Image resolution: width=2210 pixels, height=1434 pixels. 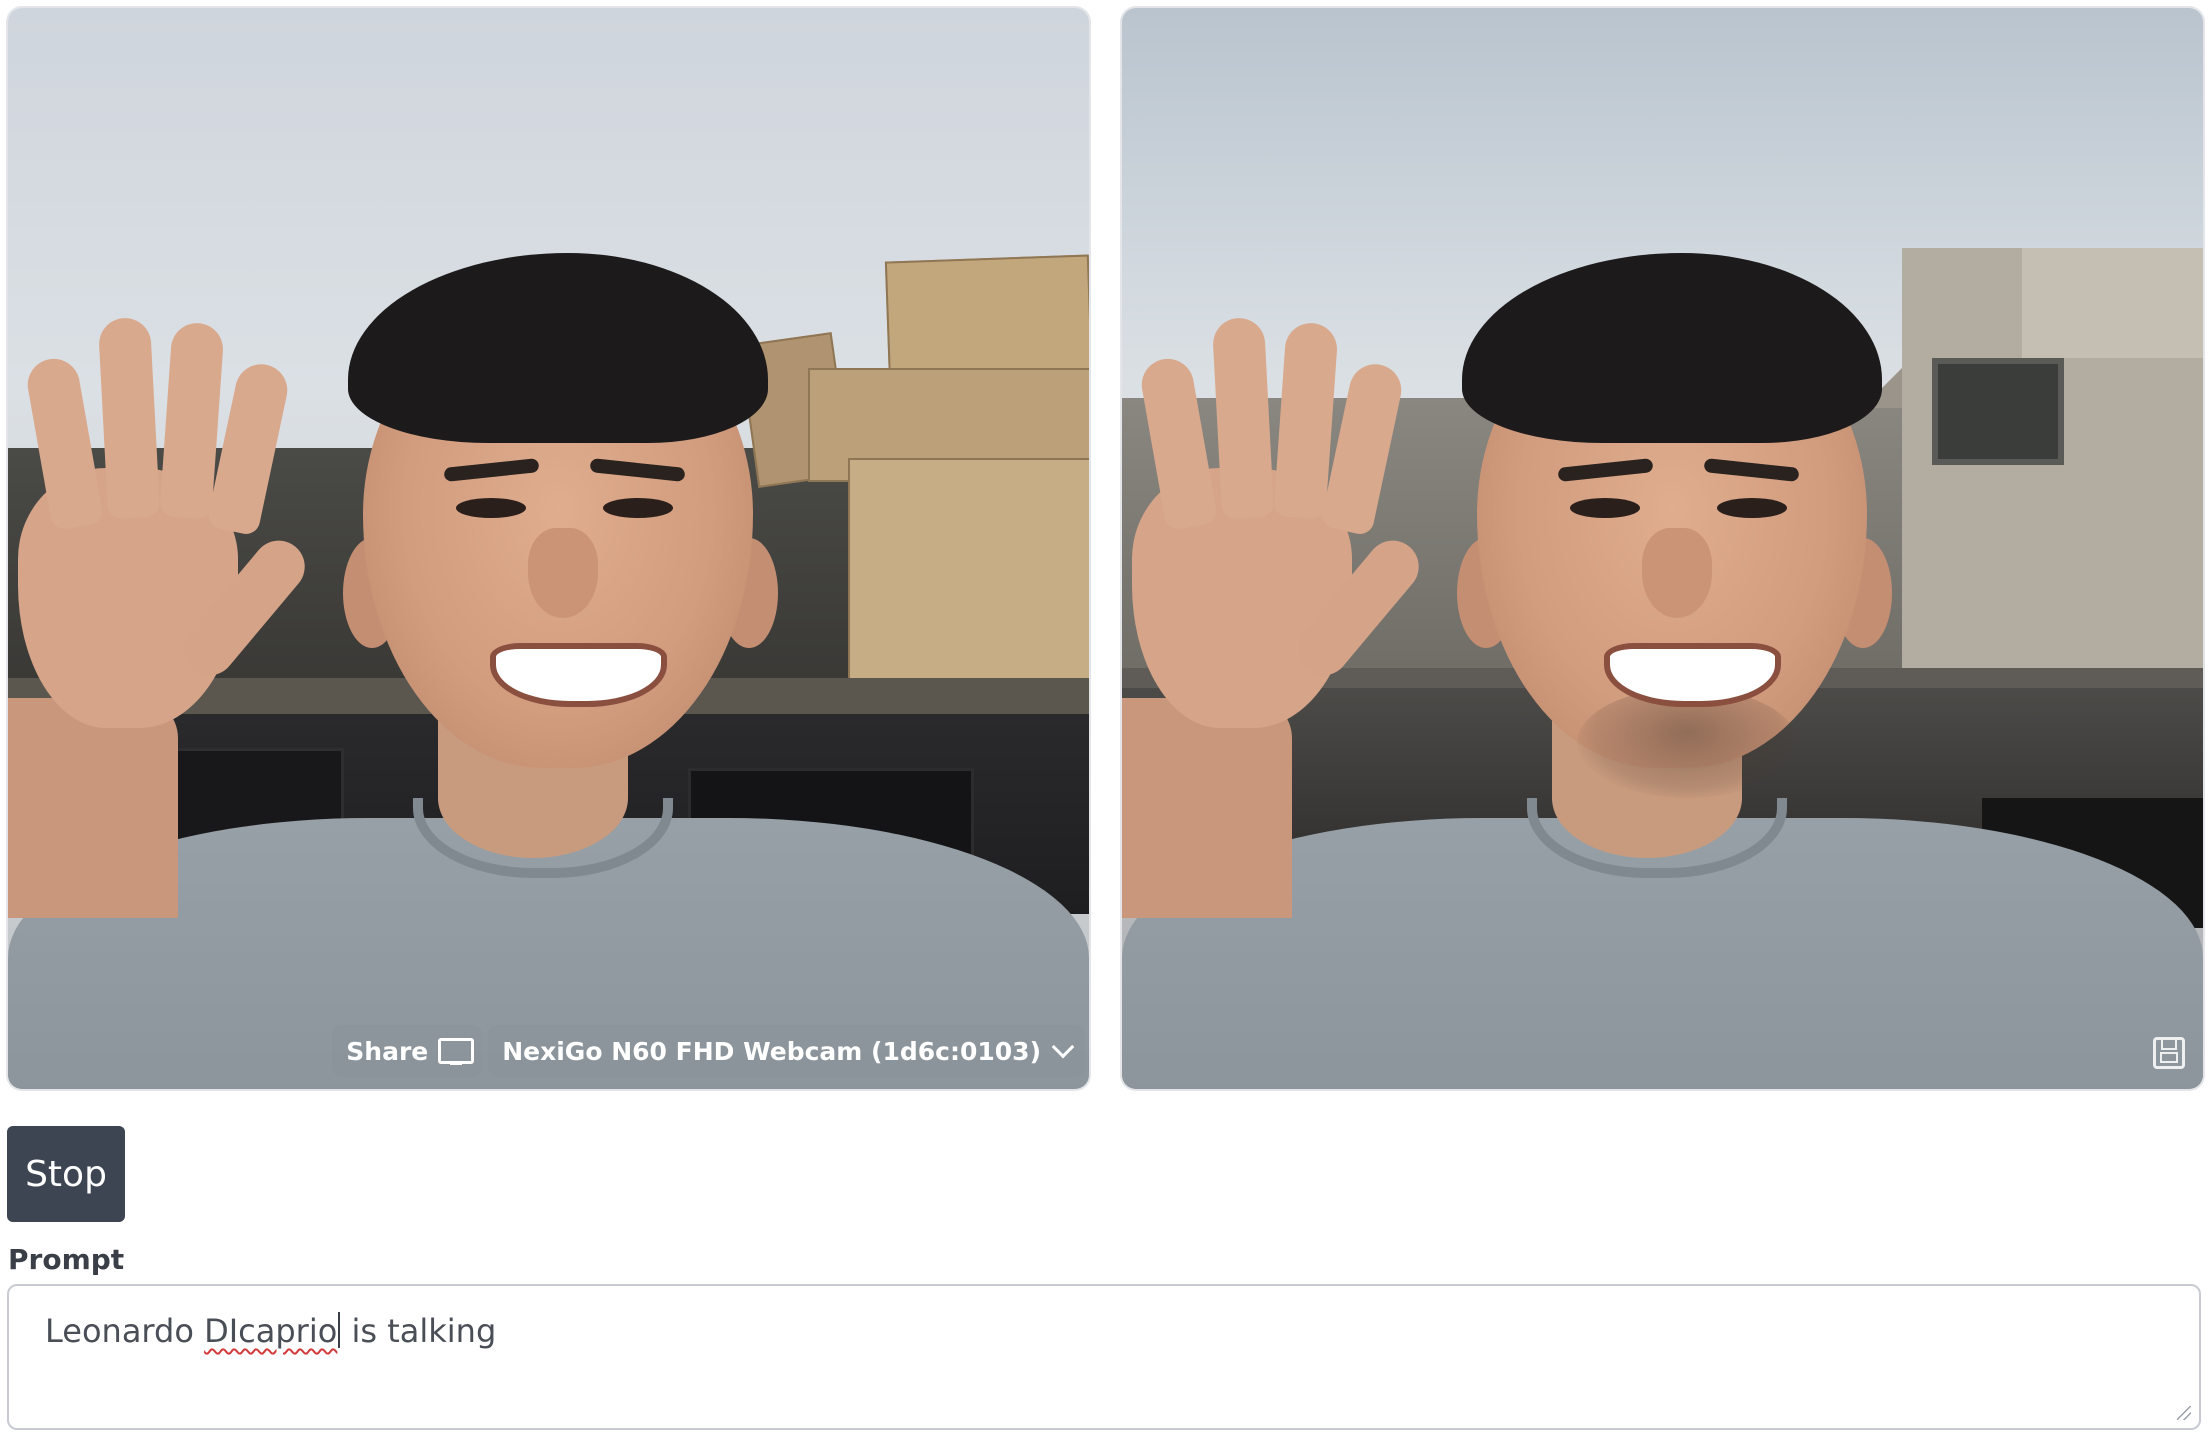 What do you see at coordinates (339, 1330) in the screenshot?
I see `text-caret` at bounding box center [339, 1330].